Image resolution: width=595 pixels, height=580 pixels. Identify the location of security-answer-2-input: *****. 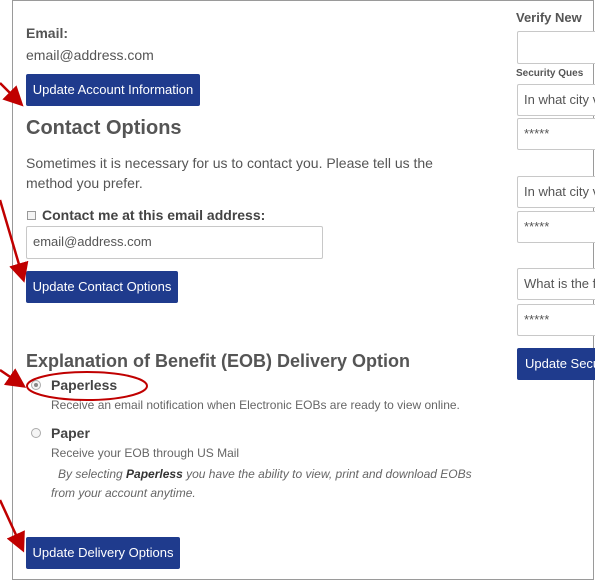
(556, 227).